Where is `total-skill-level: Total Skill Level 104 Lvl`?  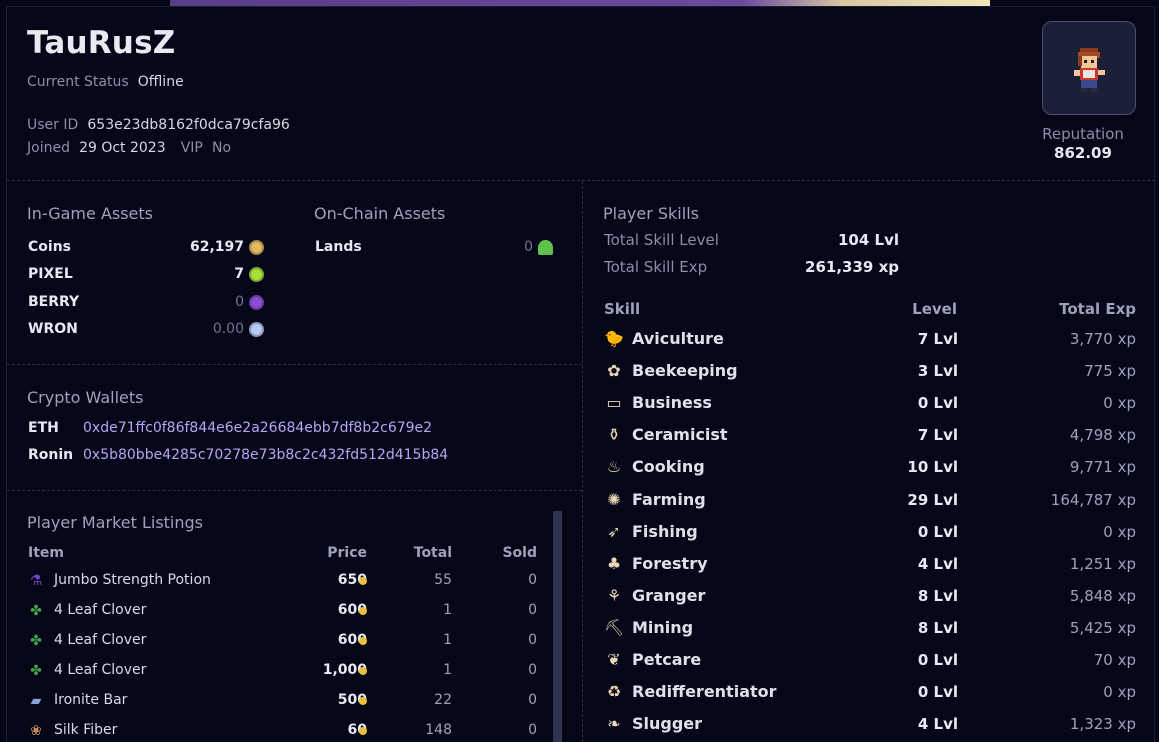
total-skill-level: Total Skill Level 104 Lvl is located at coordinates (751, 241).